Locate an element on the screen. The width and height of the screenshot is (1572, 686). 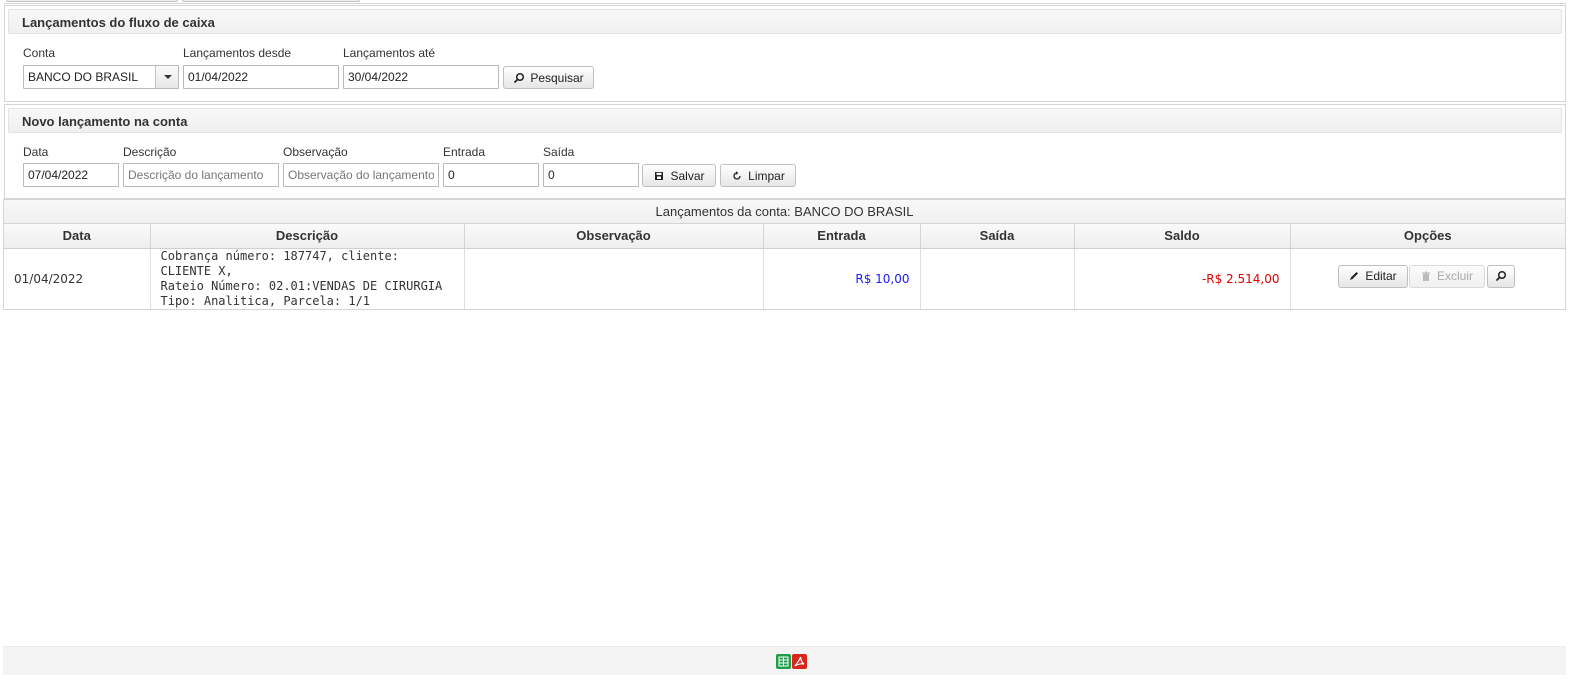
from-label: Lançamentos desde is located at coordinates (237, 53).